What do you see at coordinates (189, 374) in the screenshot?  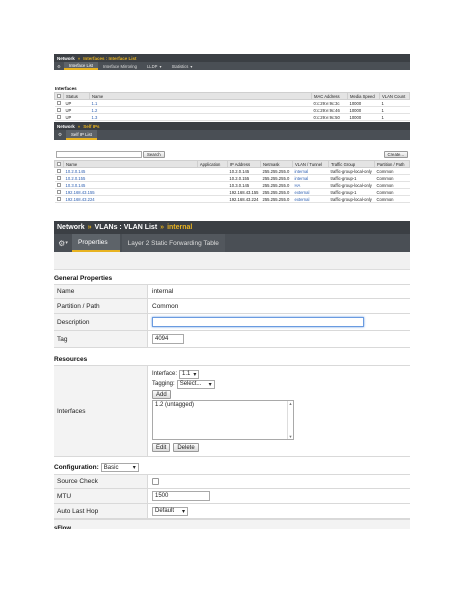 I see `interface-select: 1.1 ▾` at bounding box center [189, 374].